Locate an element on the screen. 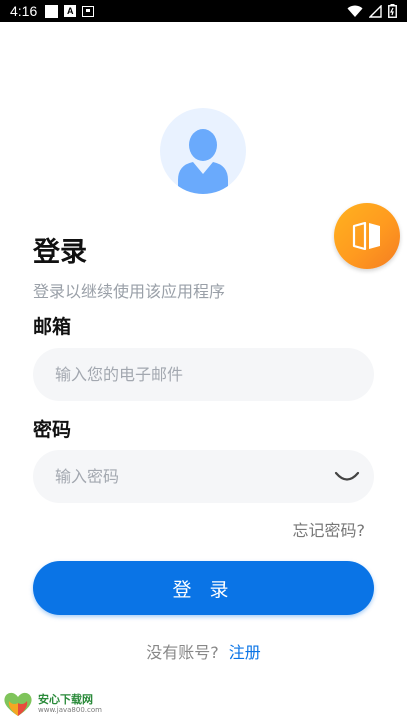 This screenshot has height=725, width=407. register-row: 没有账号? 注册 is located at coordinates (203, 651).